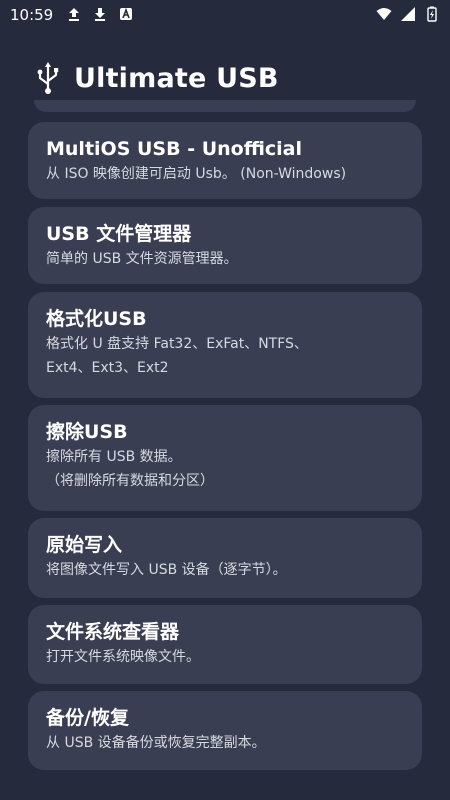 This screenshot has width=450, height=800. I want to click on option-description: 擦除所有 USB 数据。, so click(114, 457).